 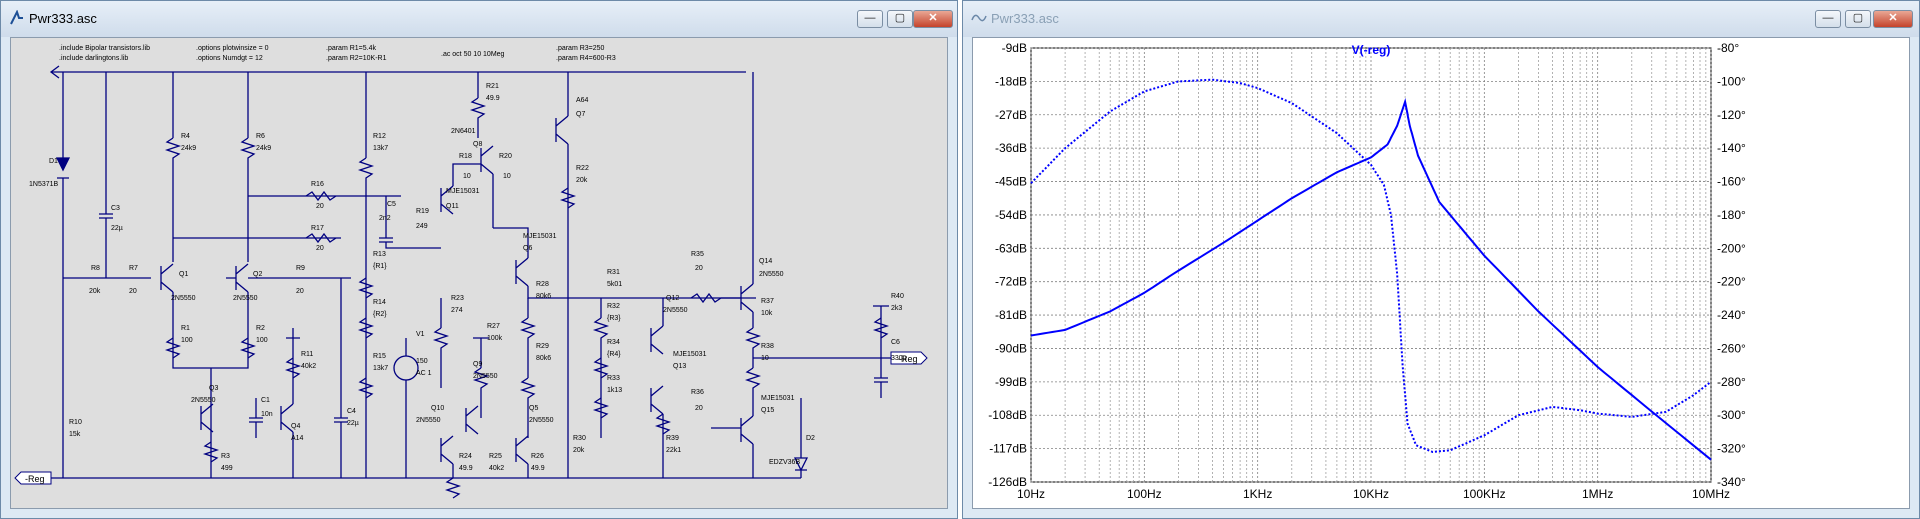 What do you see at coordinates (297, 438) in the screenshot?
I see `svg-text: A14` at bounding box center [297, 438].